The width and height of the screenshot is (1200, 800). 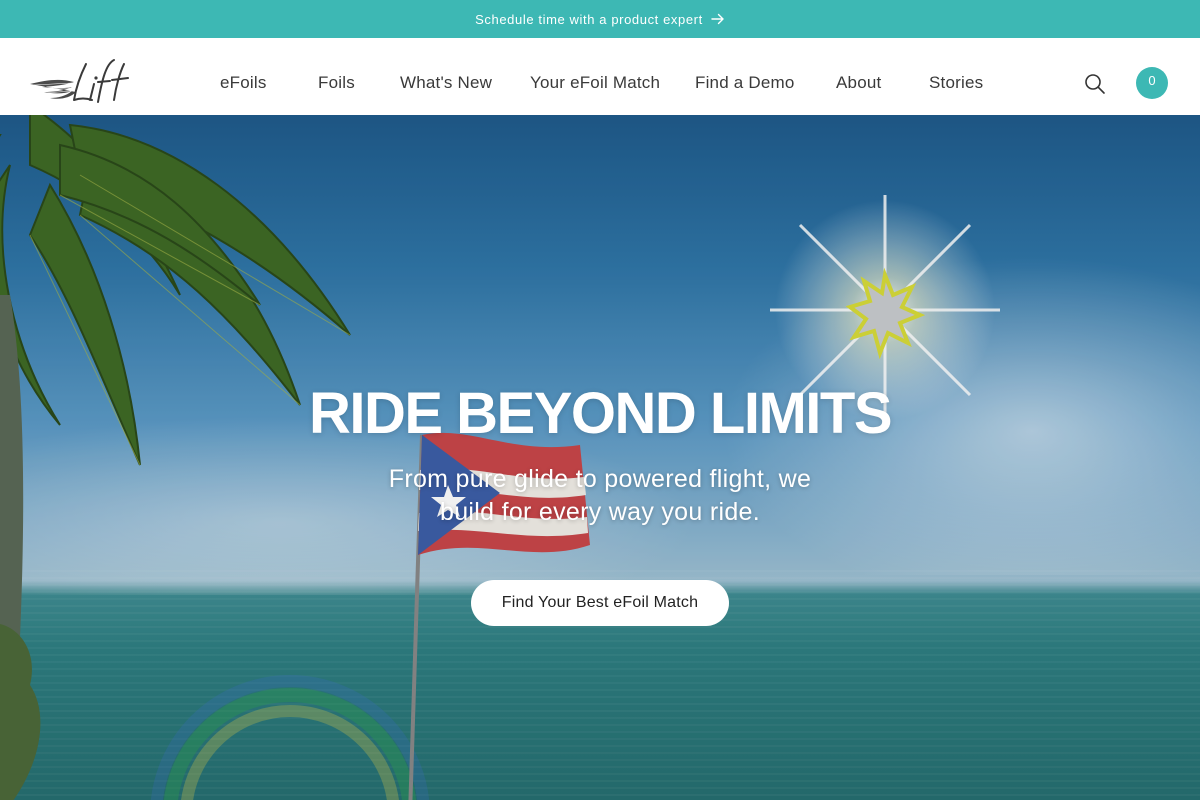 What do you see at coordinates (595, 83) in the screenshot?
I see `nav-item-efoil-match: Your eFoil Match` at bounding box center [595, 83].